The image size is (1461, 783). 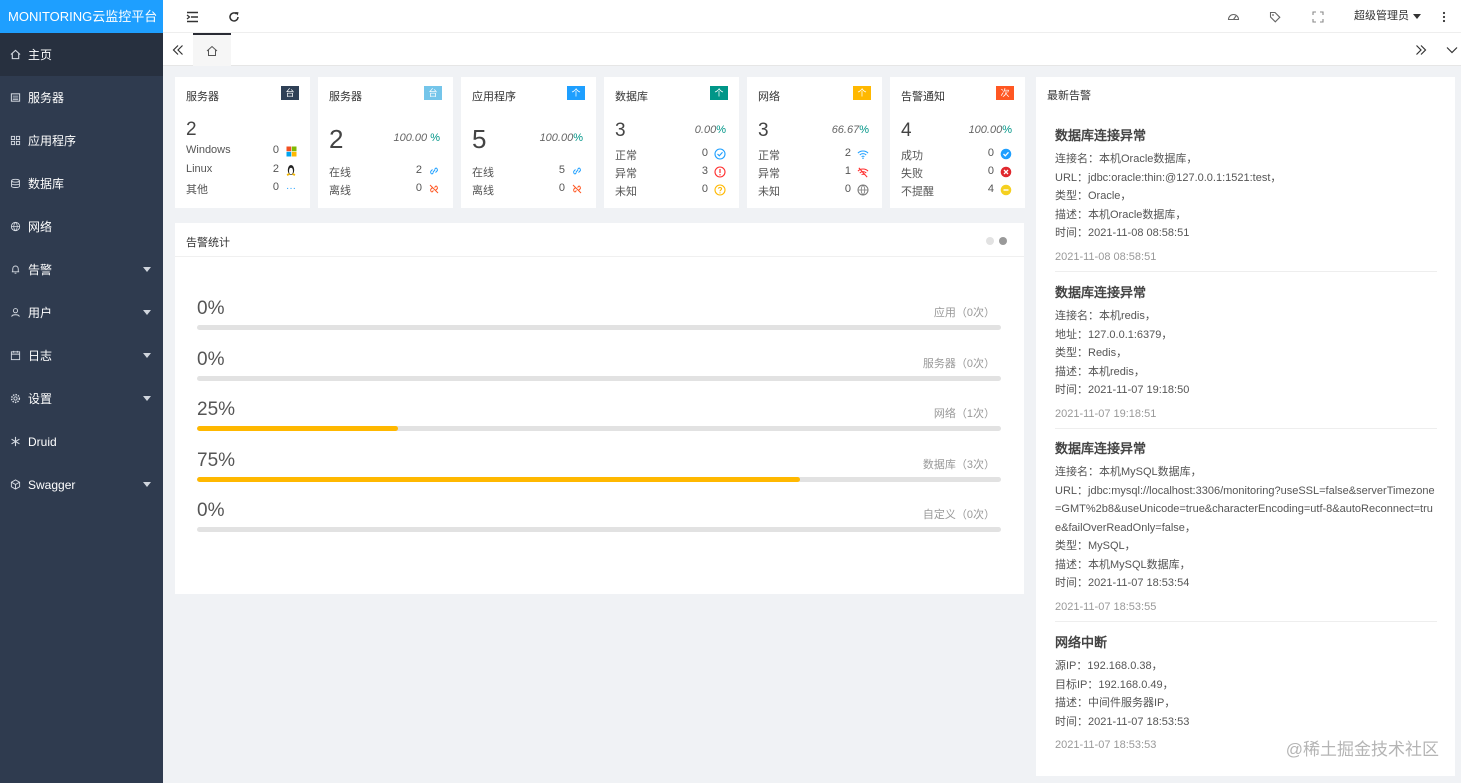 I want to click on wifi-icon, so click(x=863, y=154).